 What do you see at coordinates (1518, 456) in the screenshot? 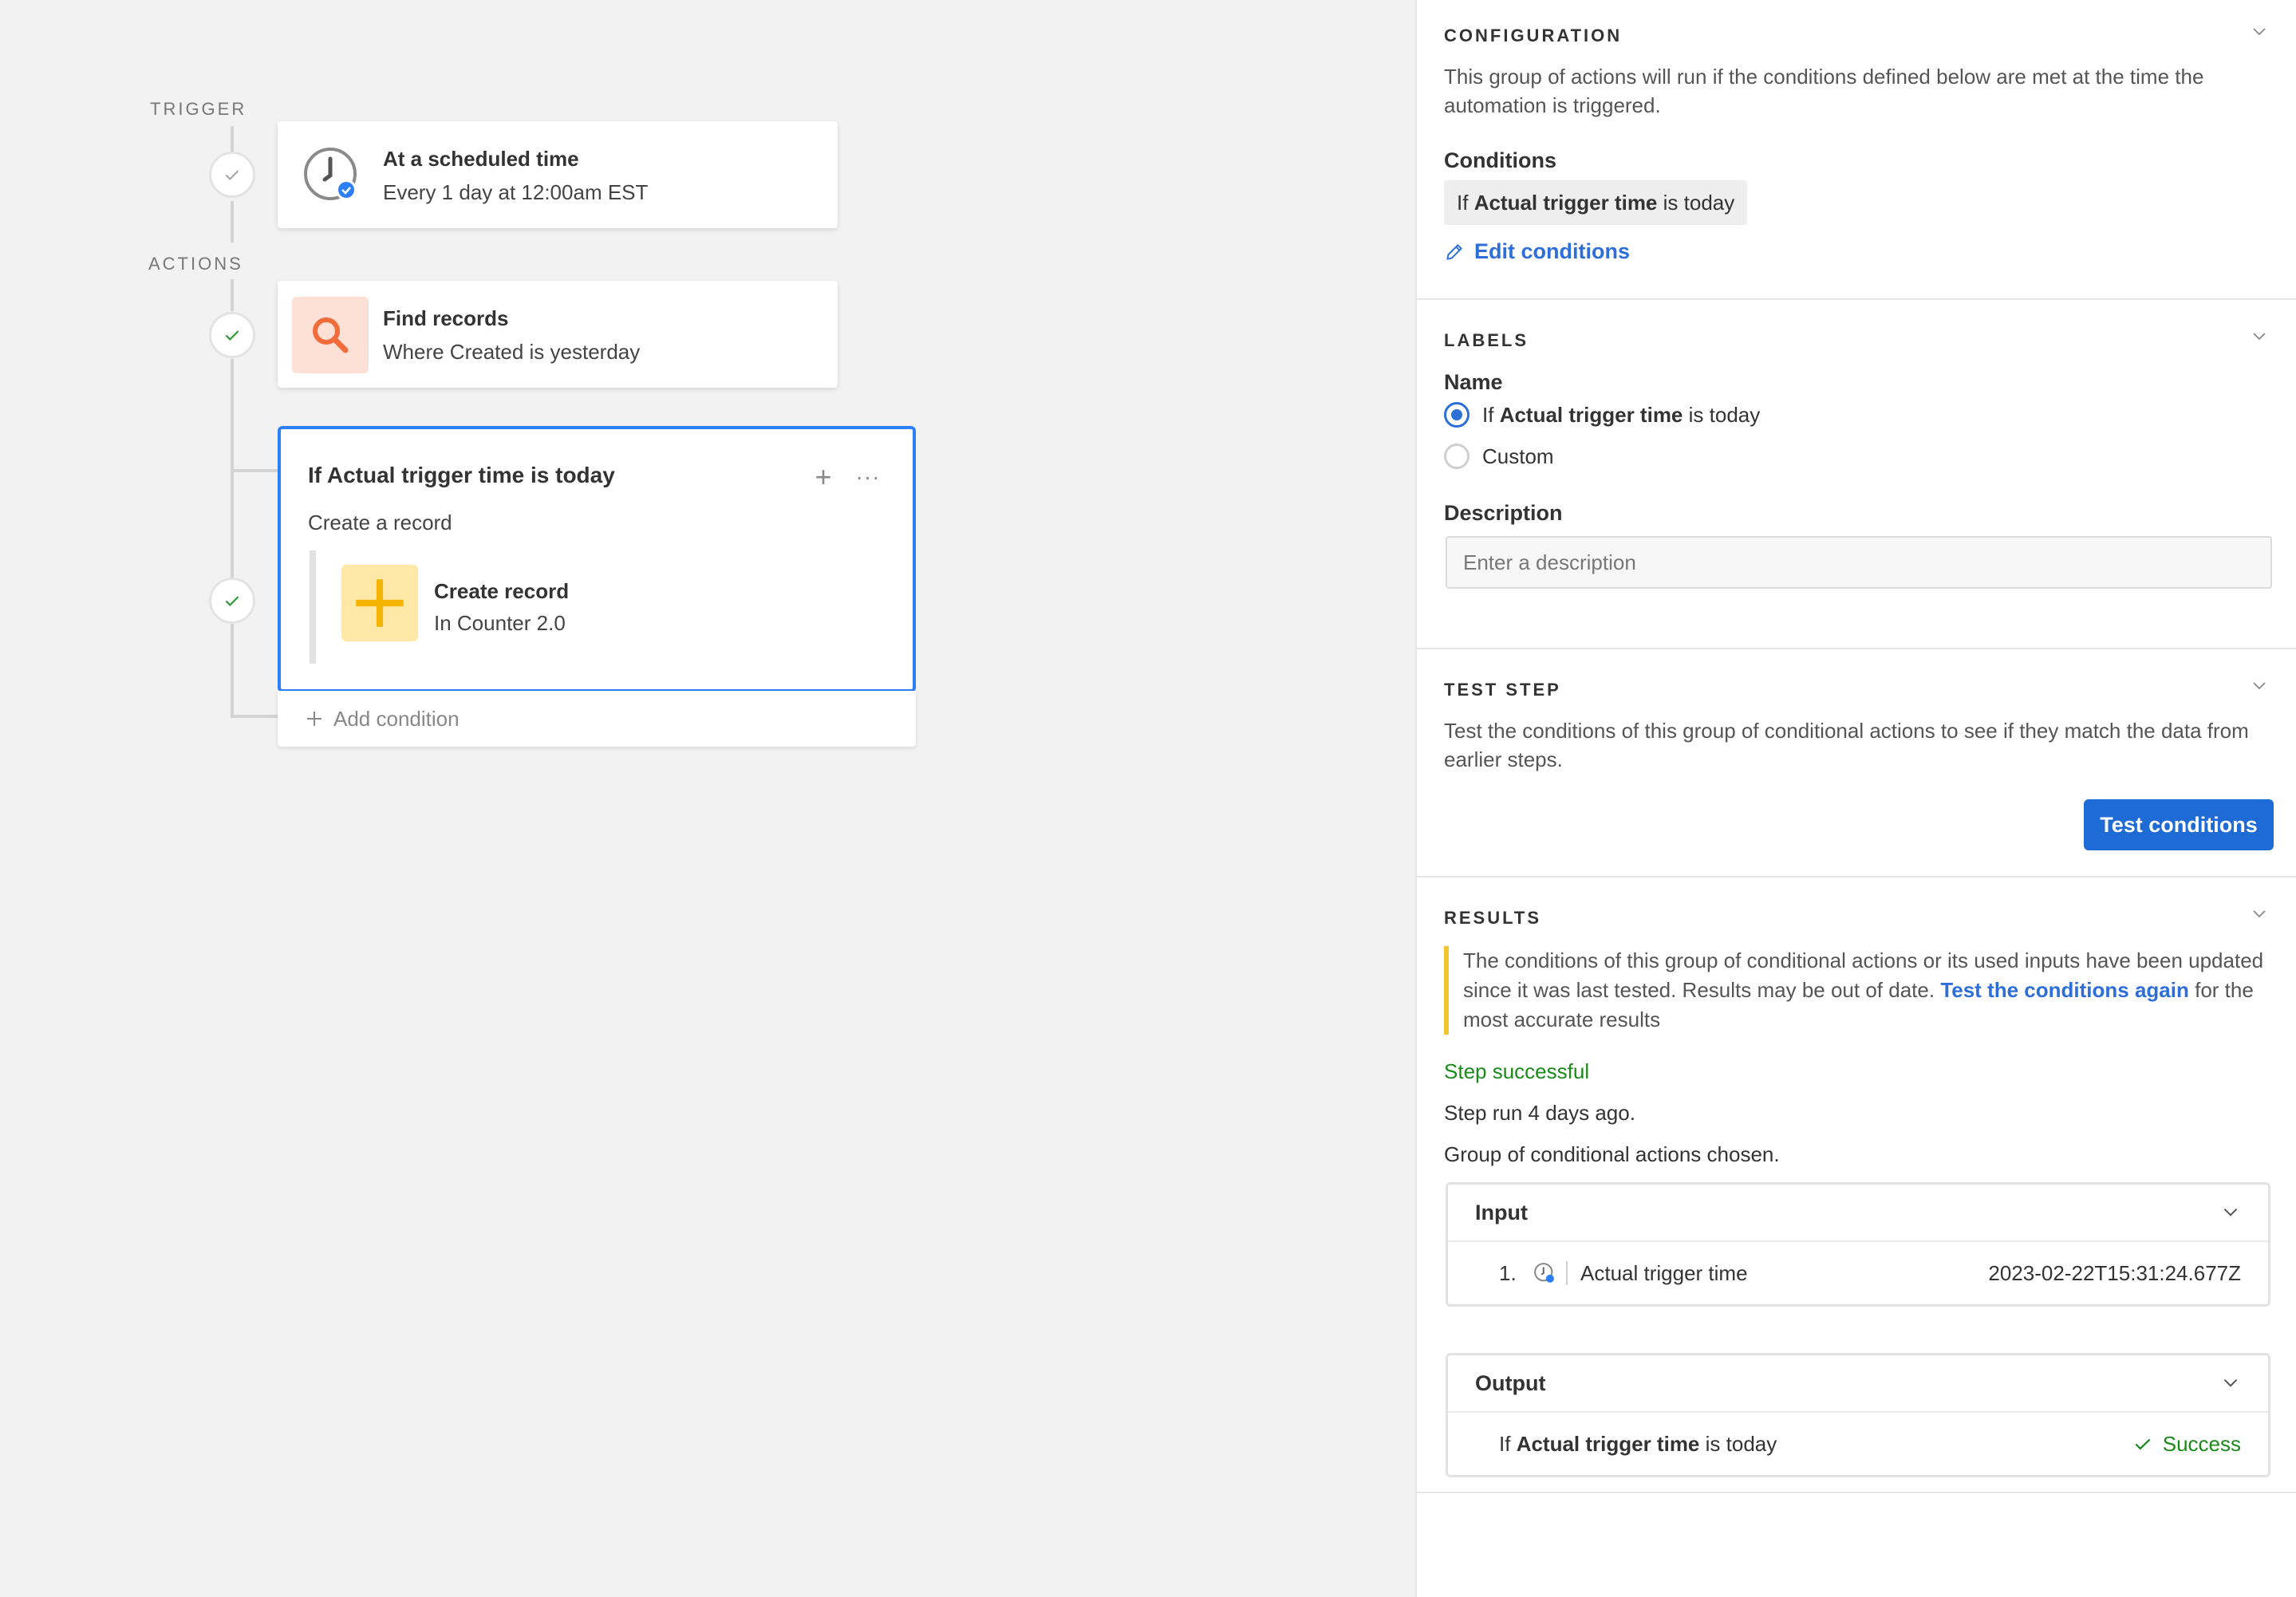
I see `radio-custom-label: Custom` at bounding box center [1518, 456].